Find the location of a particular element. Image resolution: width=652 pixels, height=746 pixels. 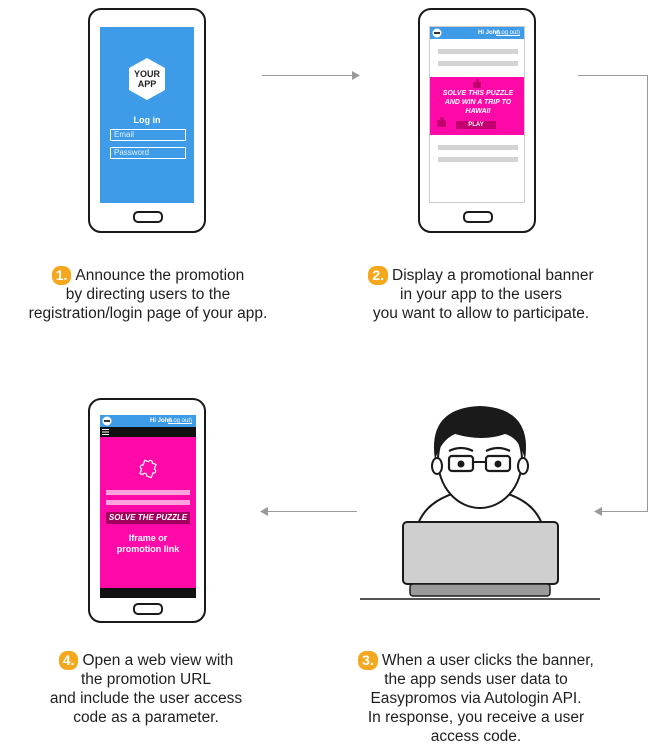

step-4-line2: the promotion URL is located at coordinates (146, 679).